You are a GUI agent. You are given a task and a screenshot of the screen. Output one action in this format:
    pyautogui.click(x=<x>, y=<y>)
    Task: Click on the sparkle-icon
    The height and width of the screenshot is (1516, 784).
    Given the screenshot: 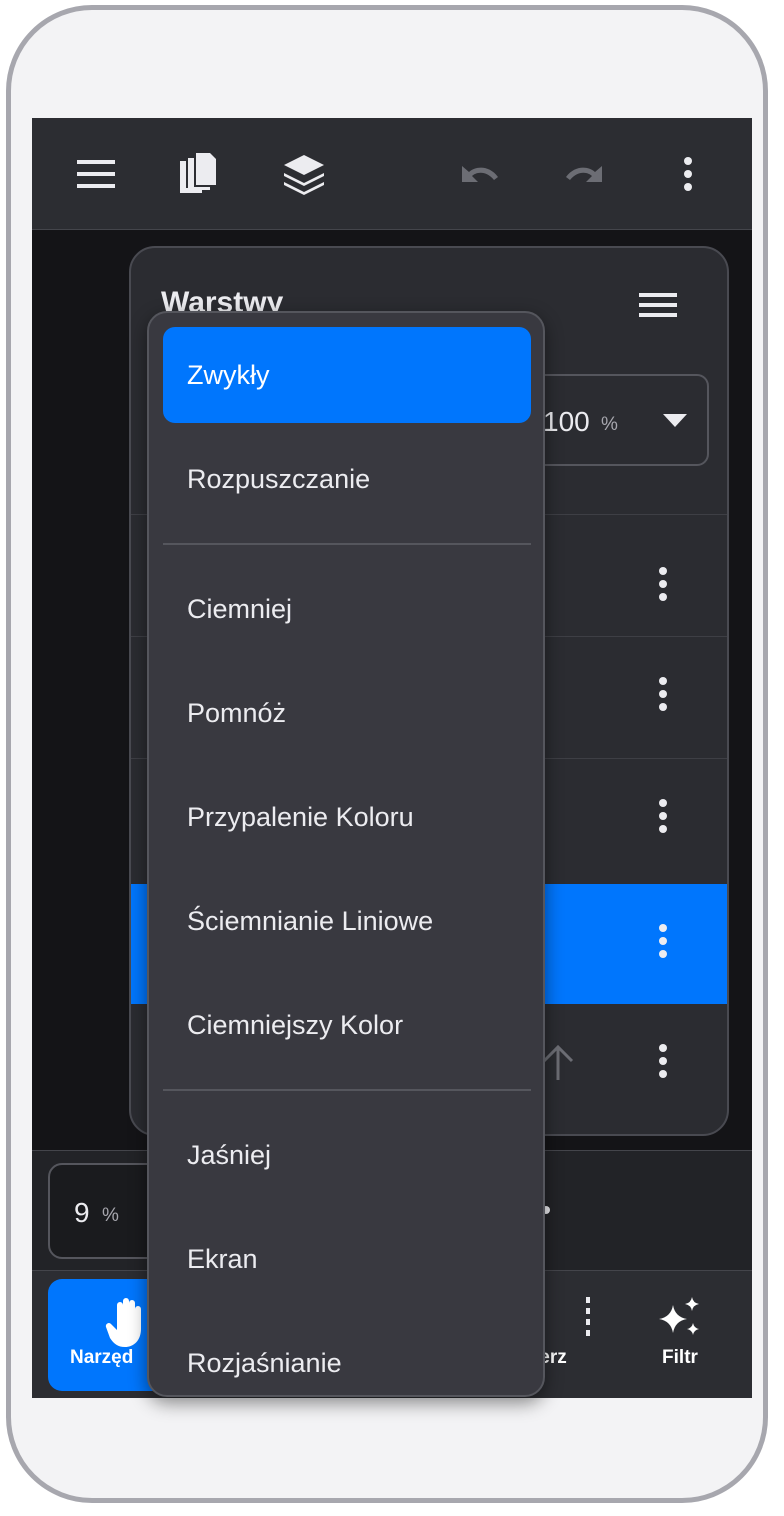 What is the action you would take?
    pyautogui.click(x=679, y=1316)
    